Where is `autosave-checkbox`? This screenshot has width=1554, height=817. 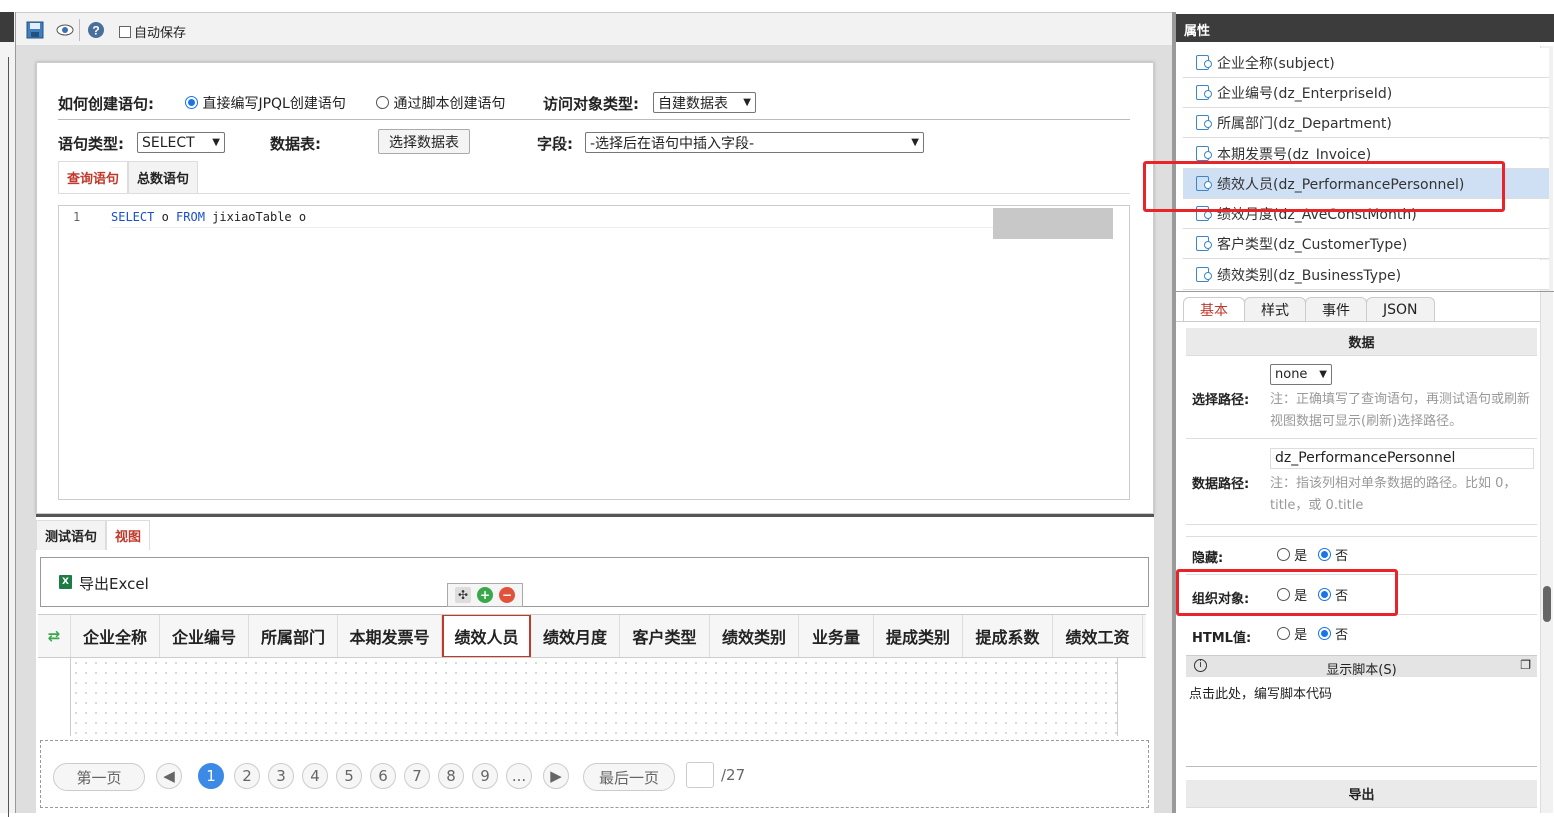
autosave-checkbox is located at coordinates (125, 31).